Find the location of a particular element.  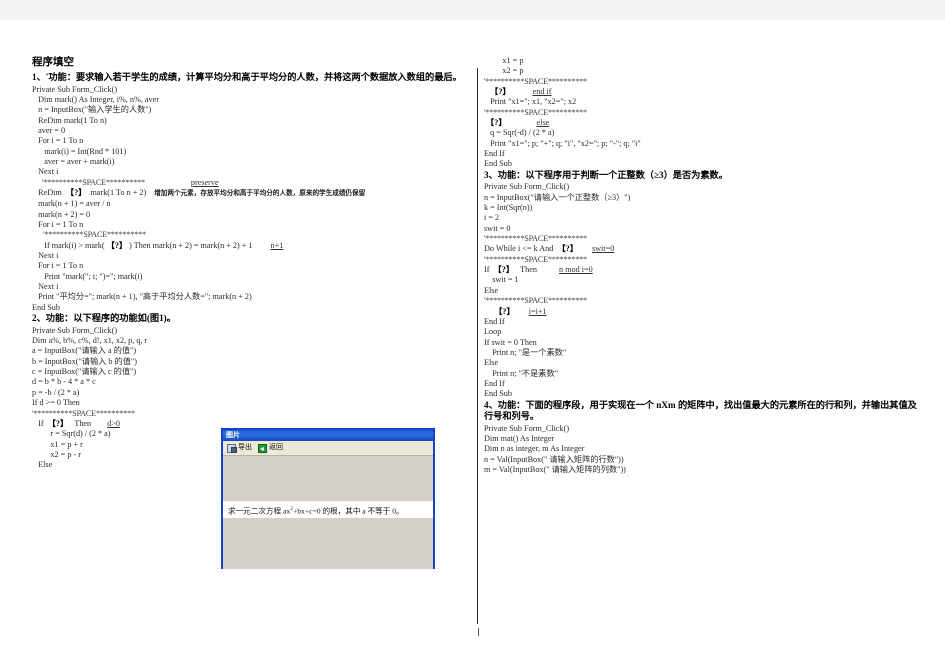

problem-2-code-right-line: q = Sqr(-d) / (2 * a) is located at coordinates (519, 133).